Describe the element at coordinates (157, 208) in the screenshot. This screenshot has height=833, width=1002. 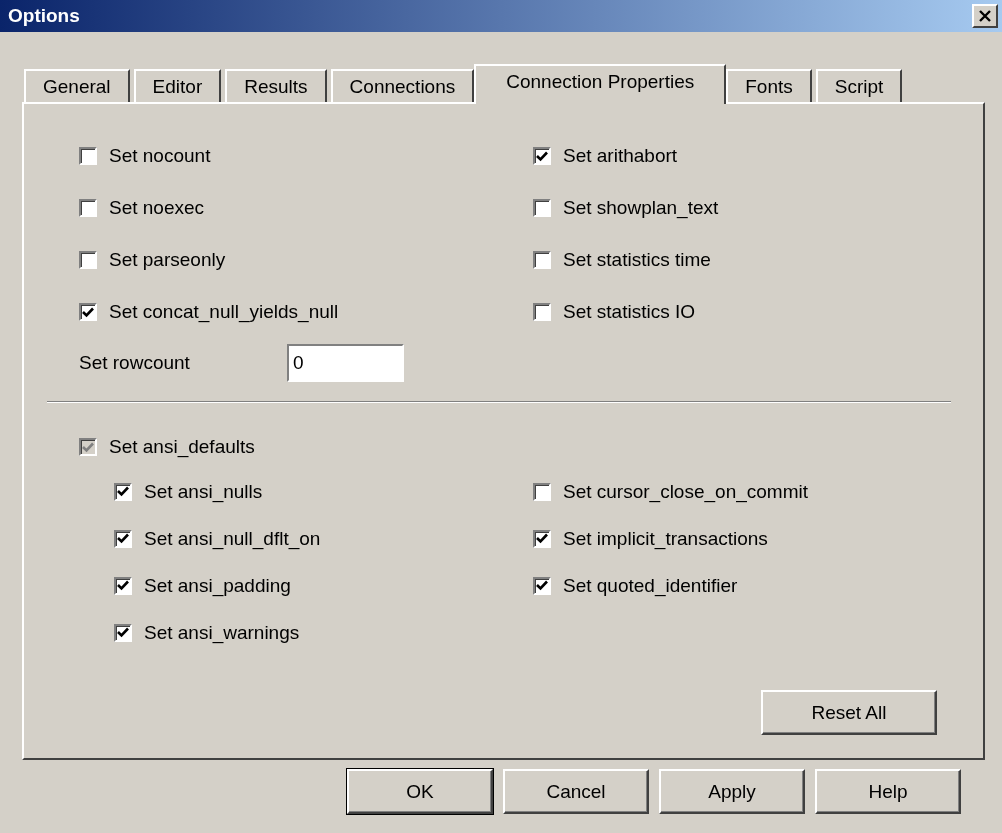
I see `option-label: Set noexec` at that location.